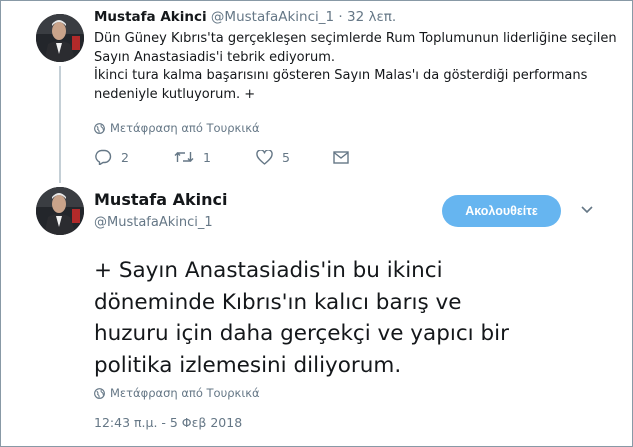 The width and height of the screenshot is (633, 447). I want to click on thread-connector, so click(60, 124).